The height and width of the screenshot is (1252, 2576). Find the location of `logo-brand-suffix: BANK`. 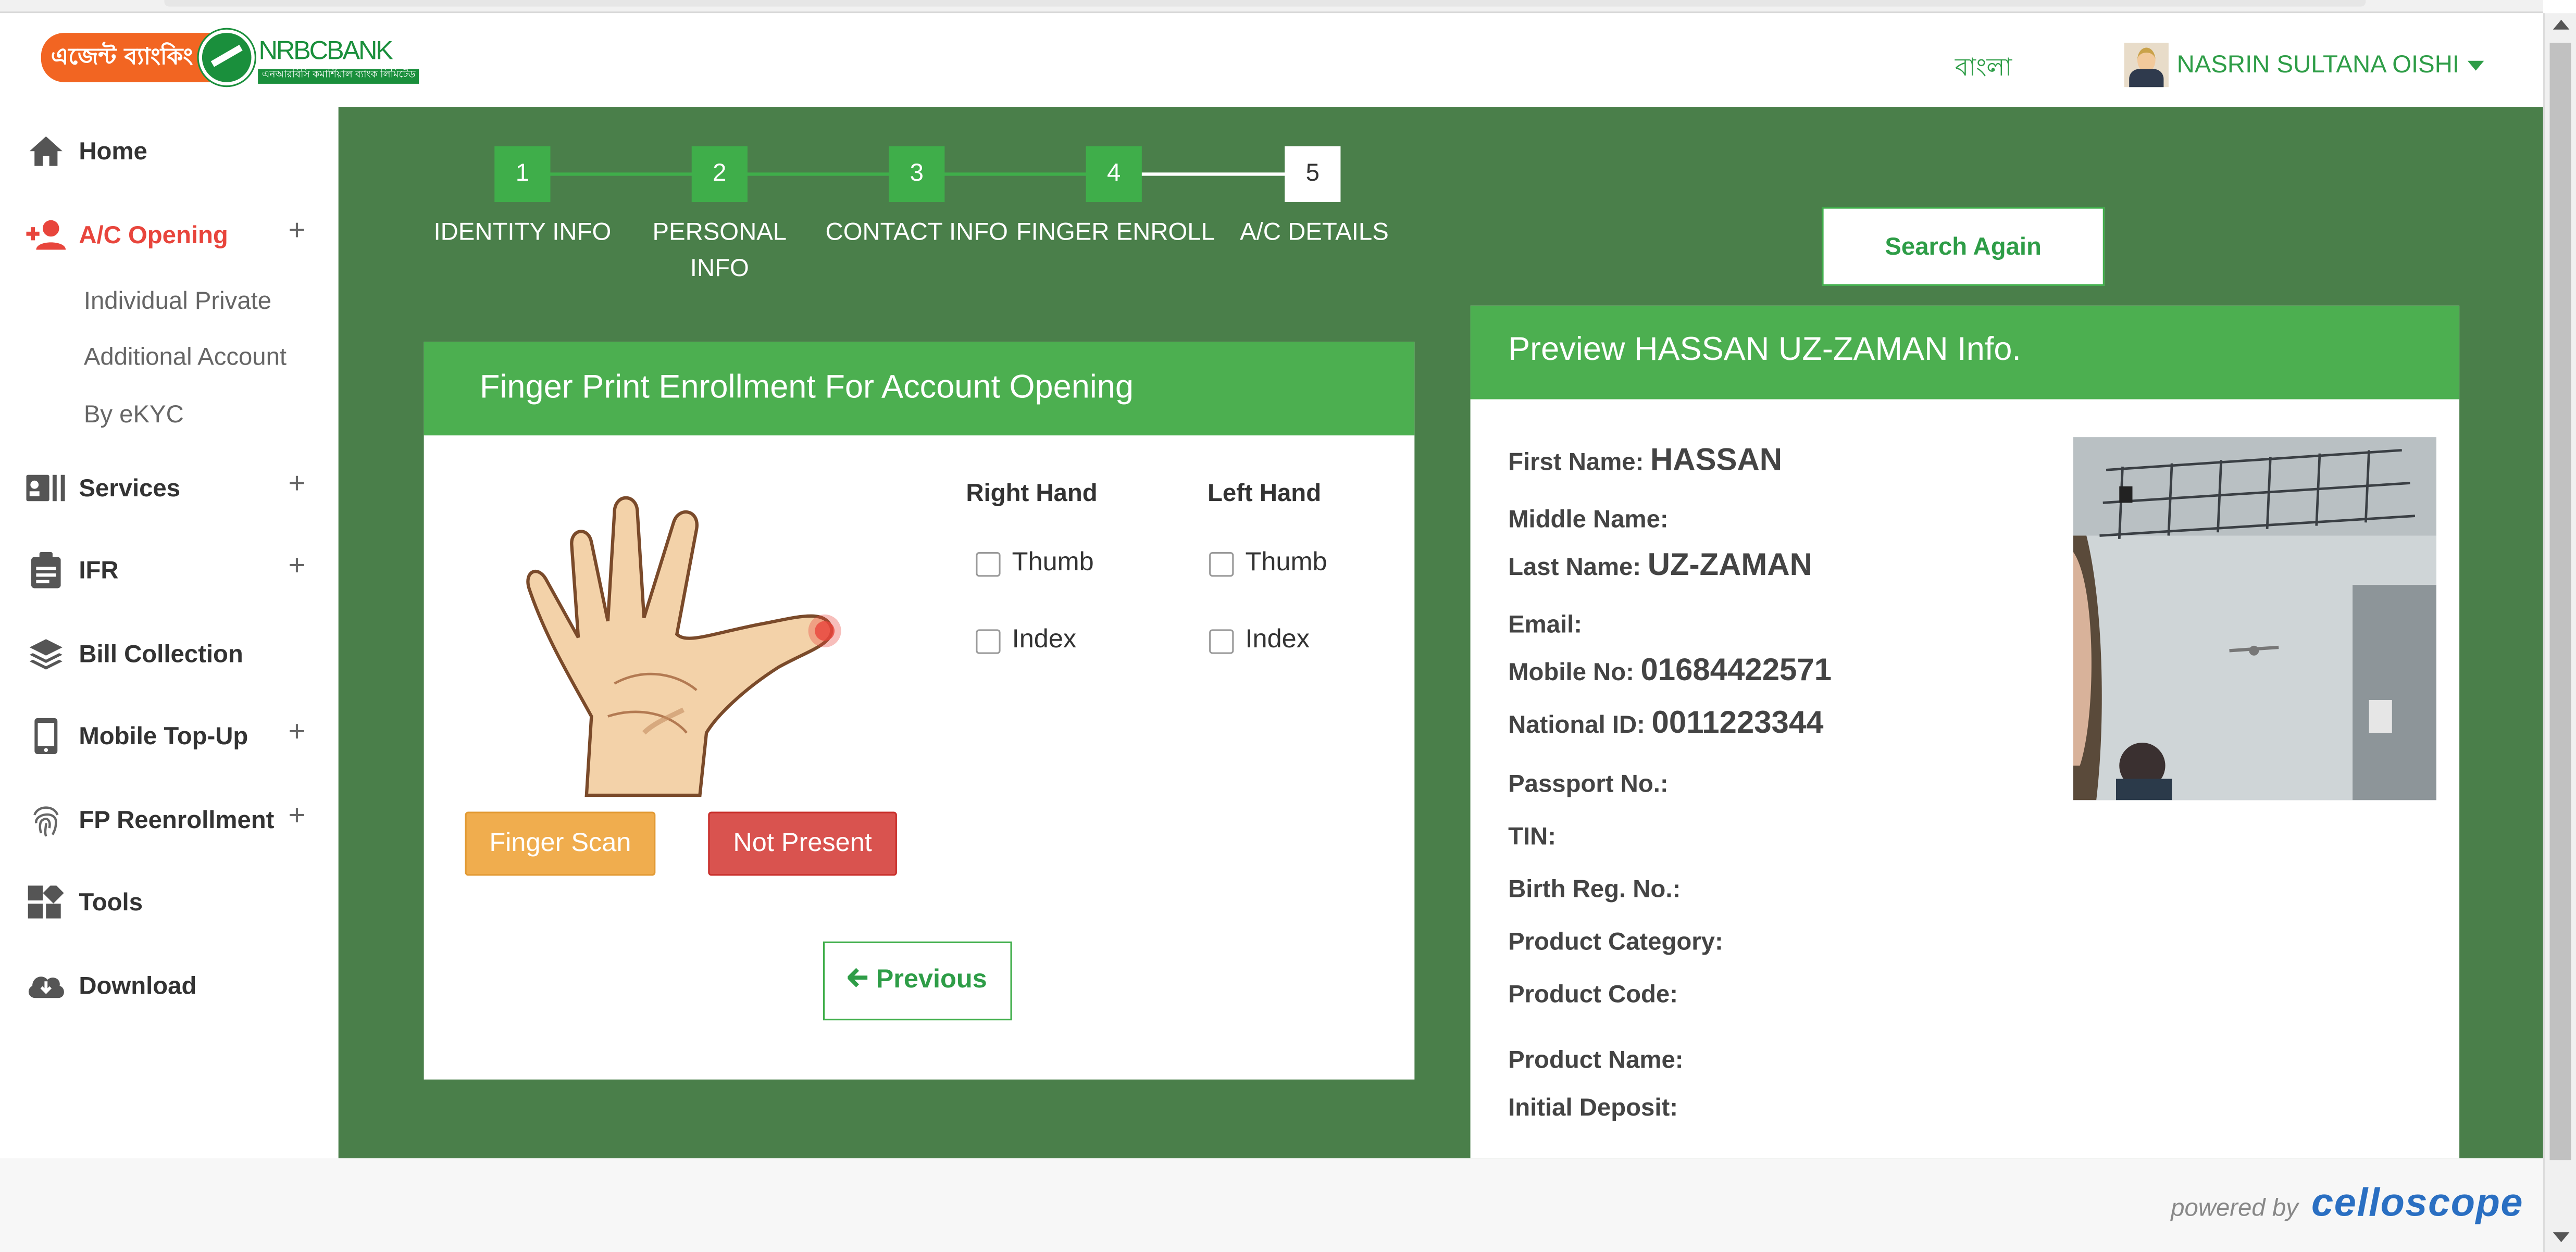

logo-brand-suffix: BANK is located at coordinates (359, 50).